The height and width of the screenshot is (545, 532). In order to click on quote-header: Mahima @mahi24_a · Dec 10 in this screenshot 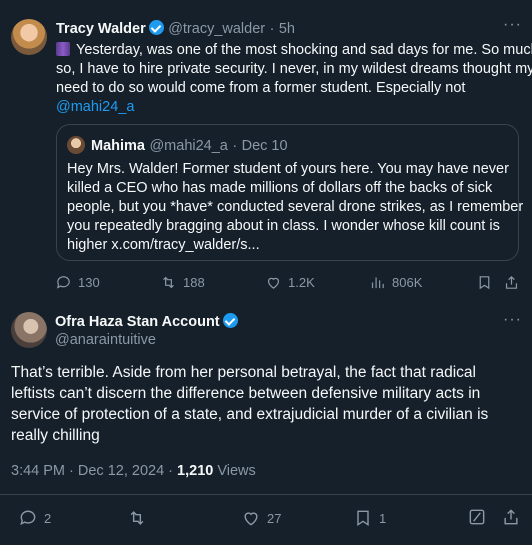, I will do `click(189, 146)`.